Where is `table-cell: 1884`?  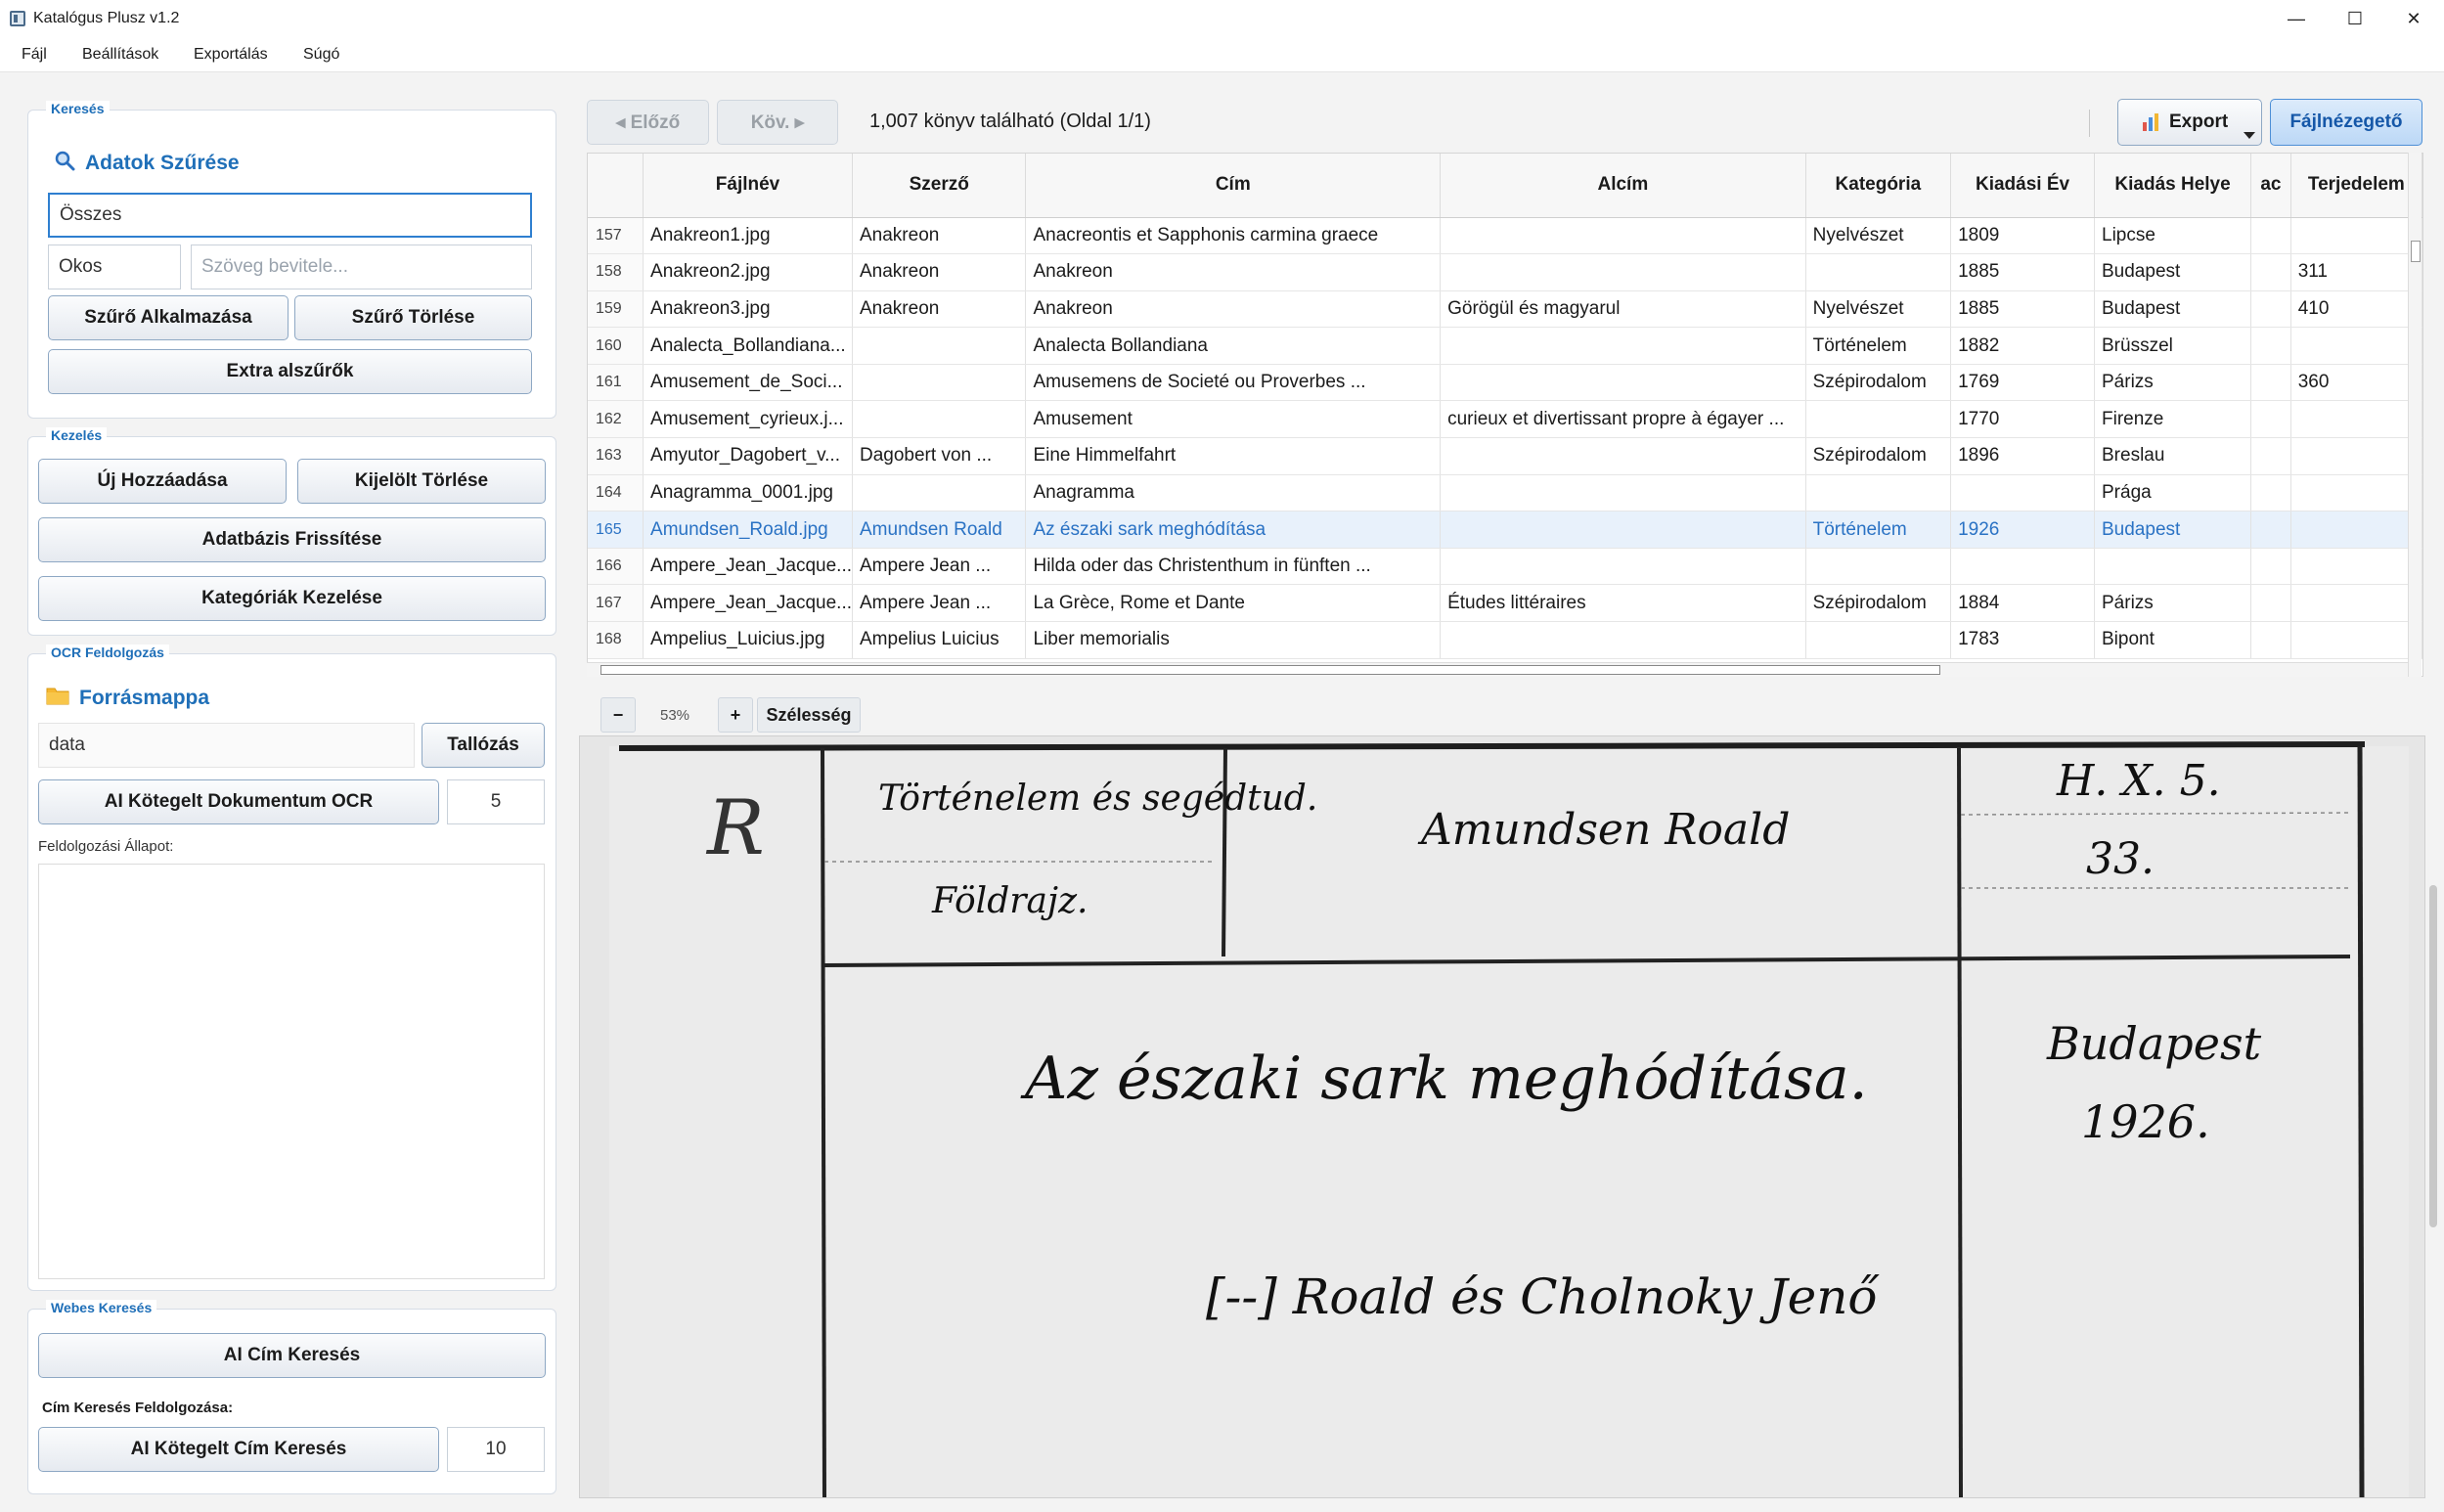
table-cell: 1884 is located at coordinates (2023, 603).